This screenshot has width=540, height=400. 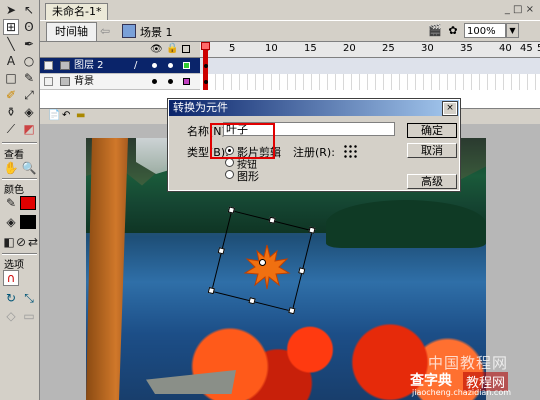 What do you see at coordinates (462, 392) in the screenshot?
I see `watermark-url: jiaocheng.chazidian.com` at bounding box center [462, 392].